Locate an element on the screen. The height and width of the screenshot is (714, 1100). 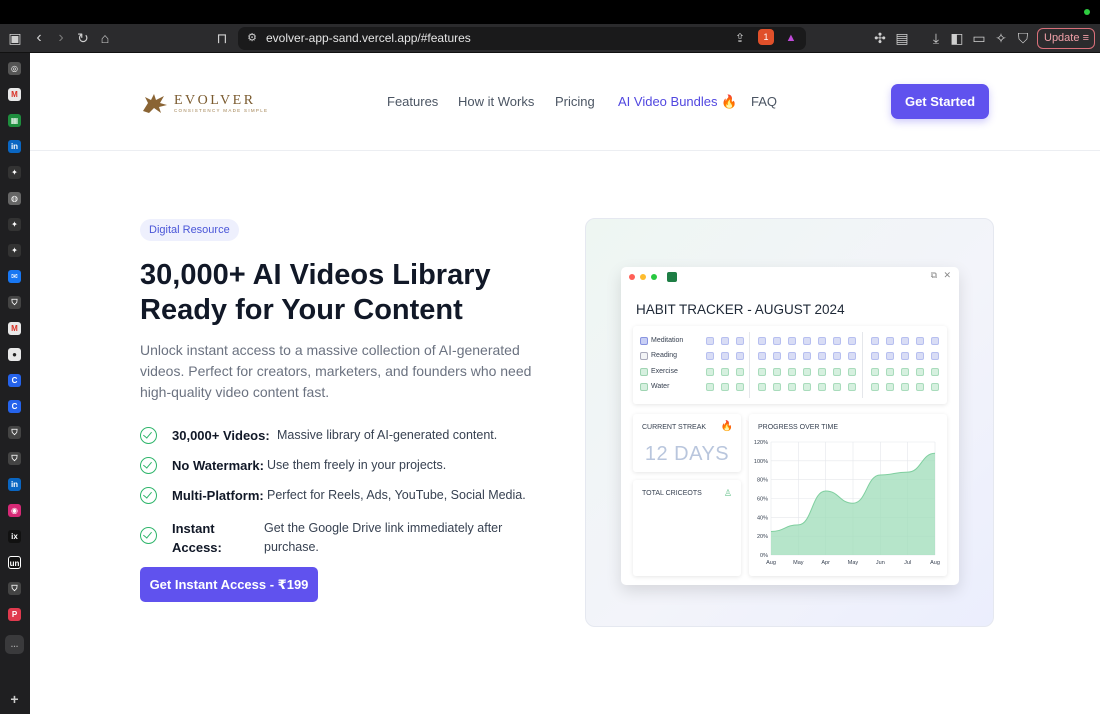
sheets-icon: ▦ is located at coordinates (14, 120).